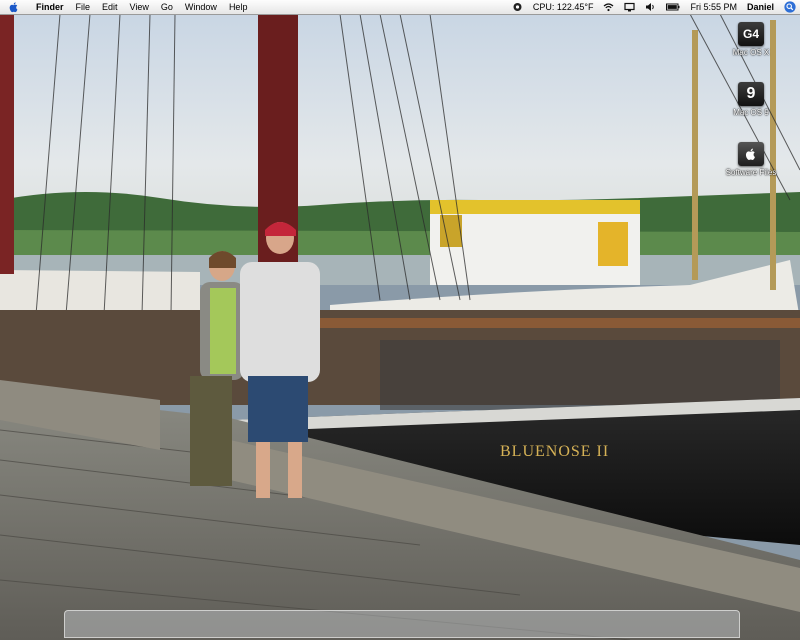  Describe the element at coordinates (760, 7) in the screenshot. I see `fast-user-switch-name: Daniel` at that location.